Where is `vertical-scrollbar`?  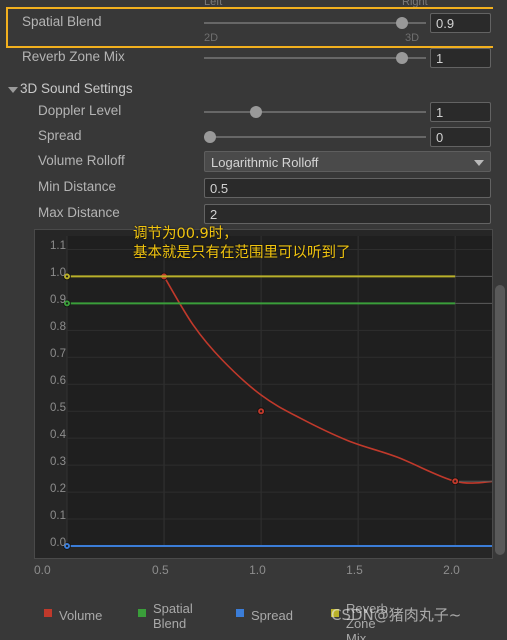
vertical-scrollbar is located at coordinates (500, 320).